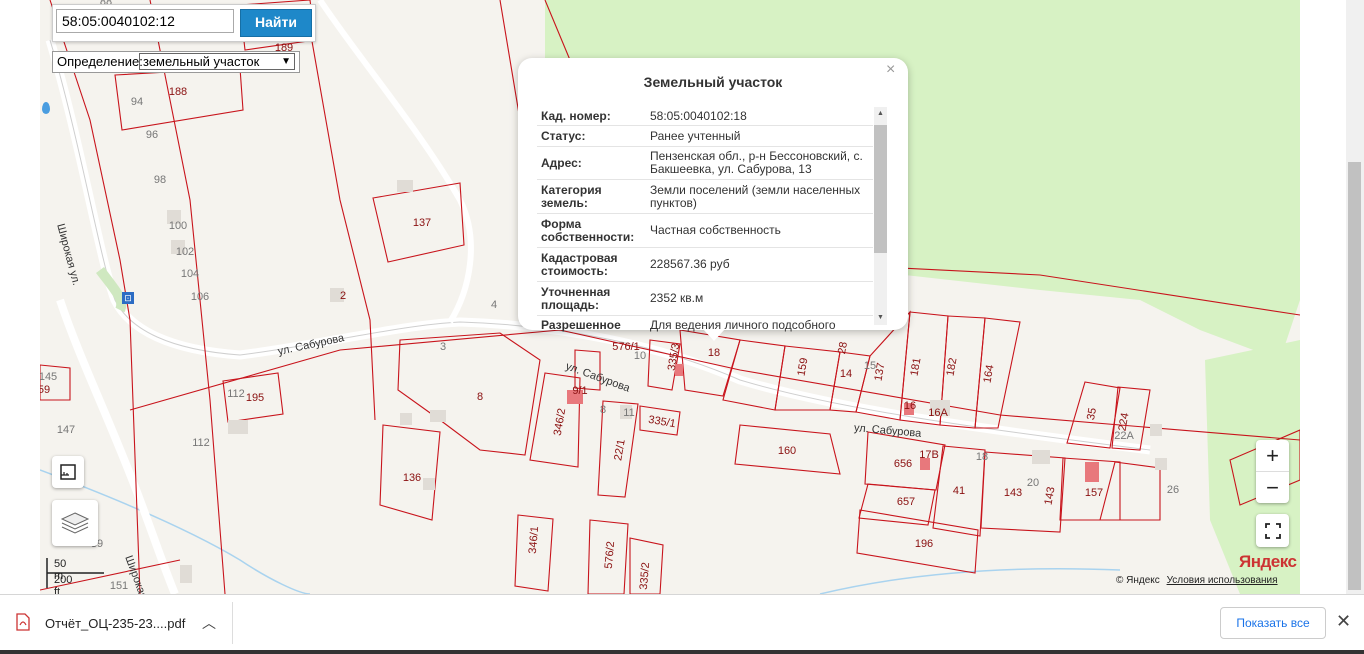 This screenshot has width=1364, height=654. Describe the element at coordinates (66, 430) in the screenshot. I see `house-number: 147` at that location.